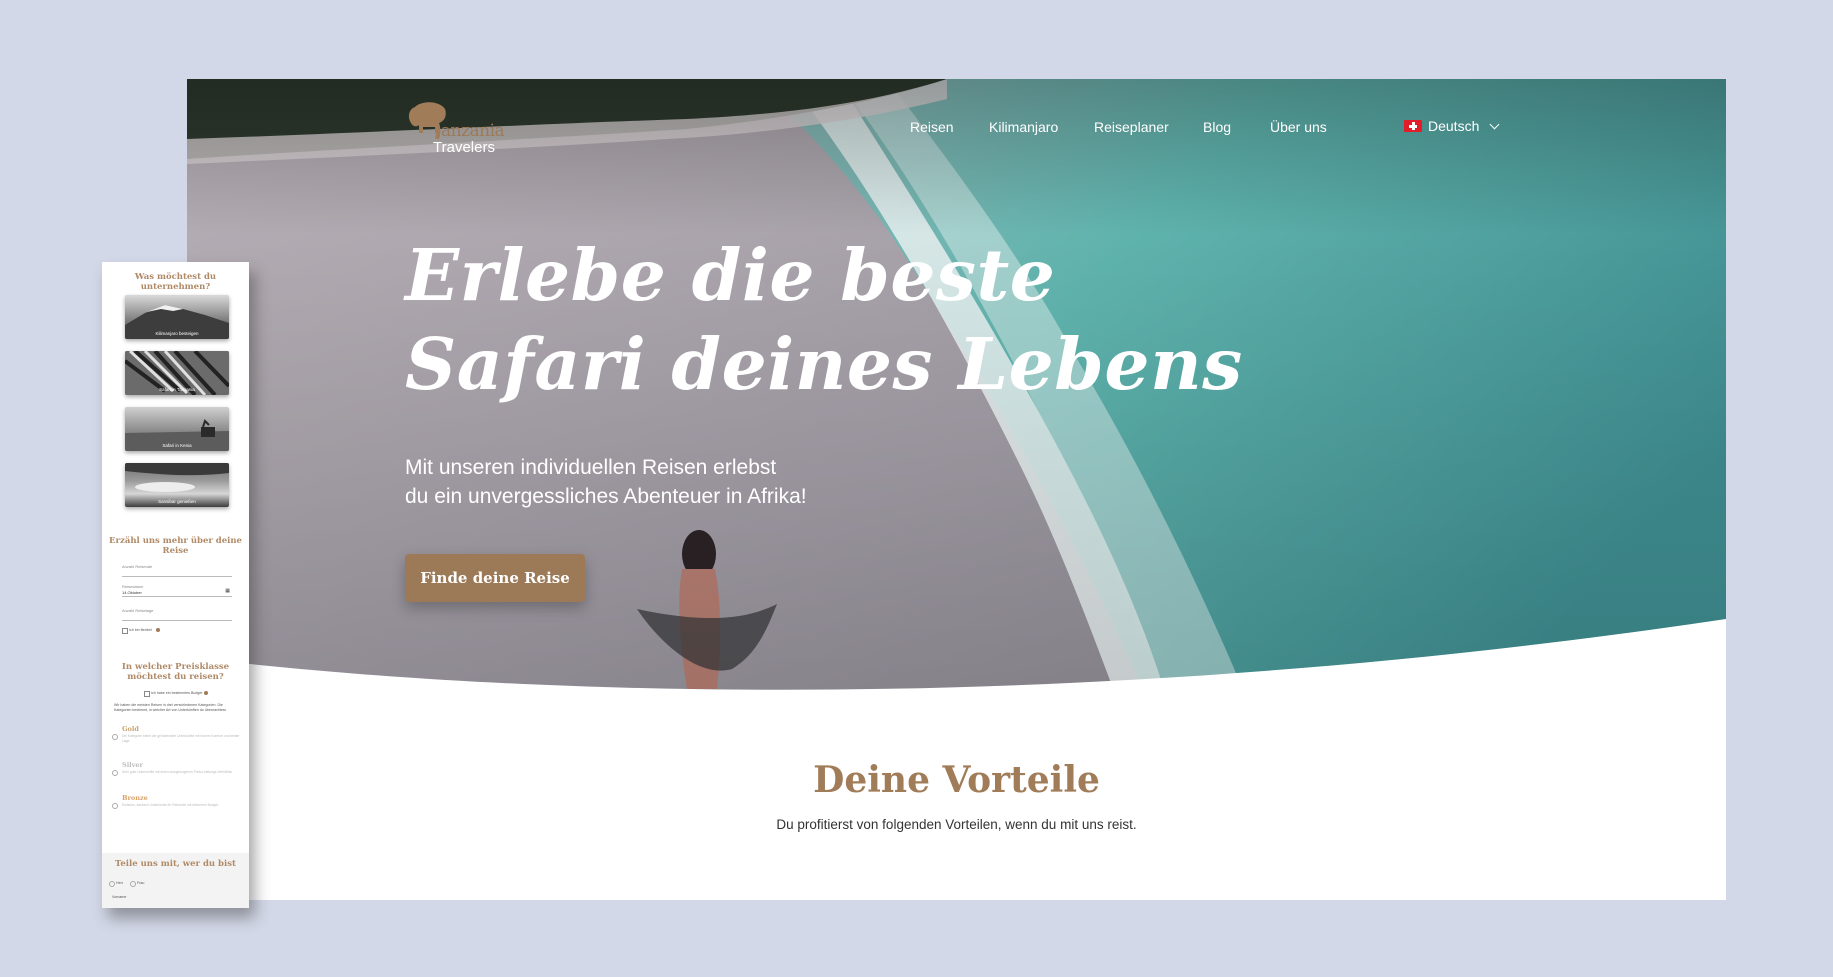 The image size is (1833, 977). Describe the element at coordinates (135, 798) in the screenshot. I see `tier-bronze-name: Bronze` at that location.